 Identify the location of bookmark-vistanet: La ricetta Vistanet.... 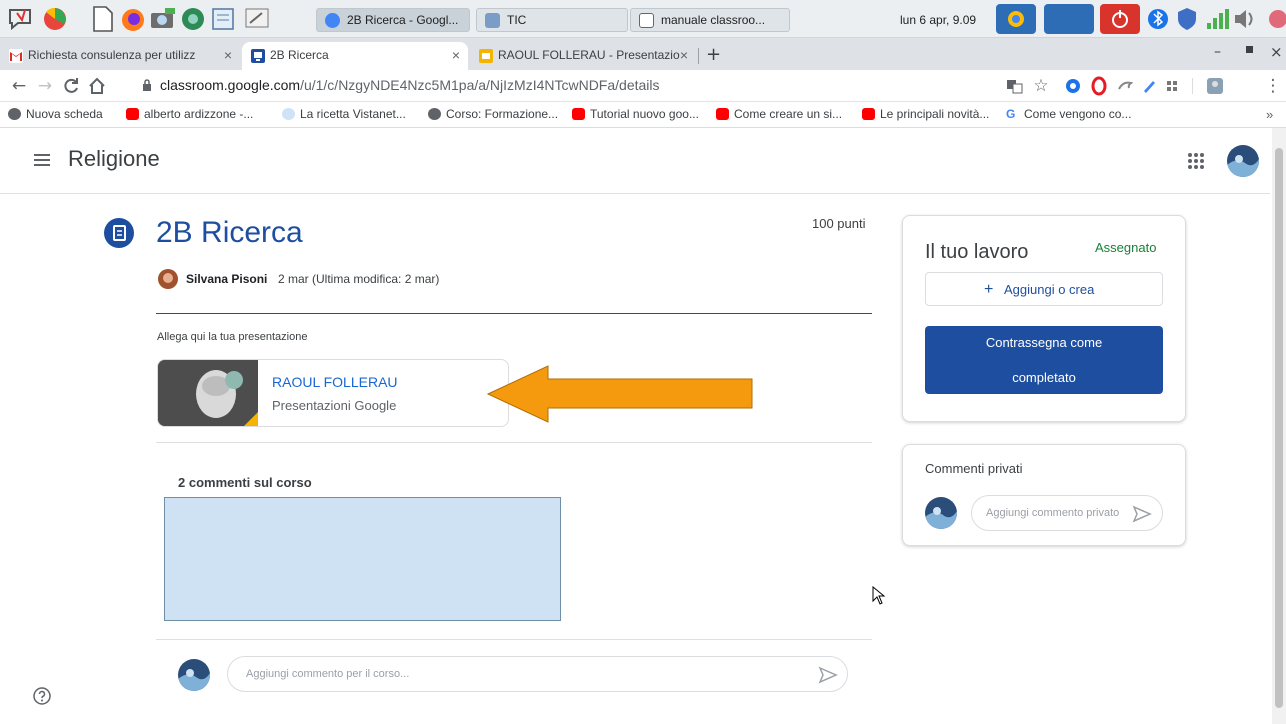
(344, 114).